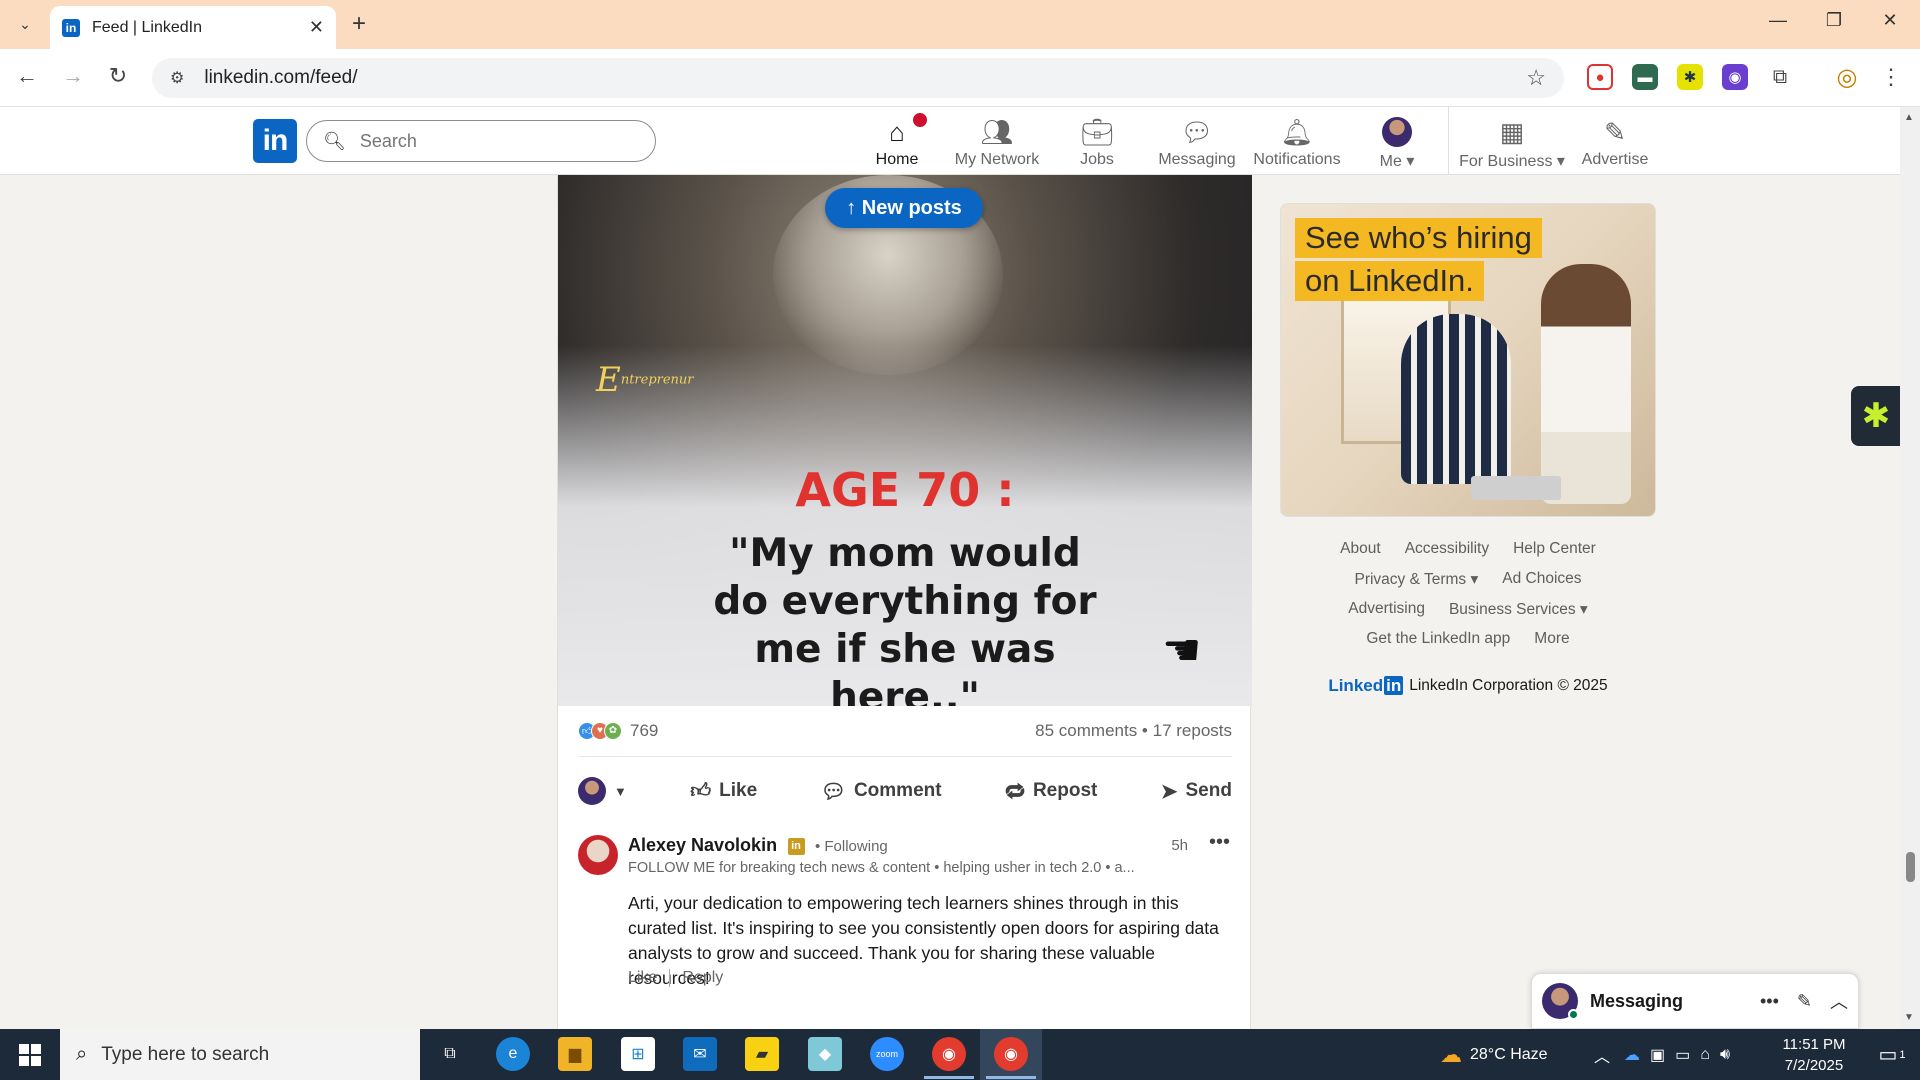 The height and width of the screenshot is (1080, 1920). I want to click on like-button: 👍︎ Like, so click(723, 791).